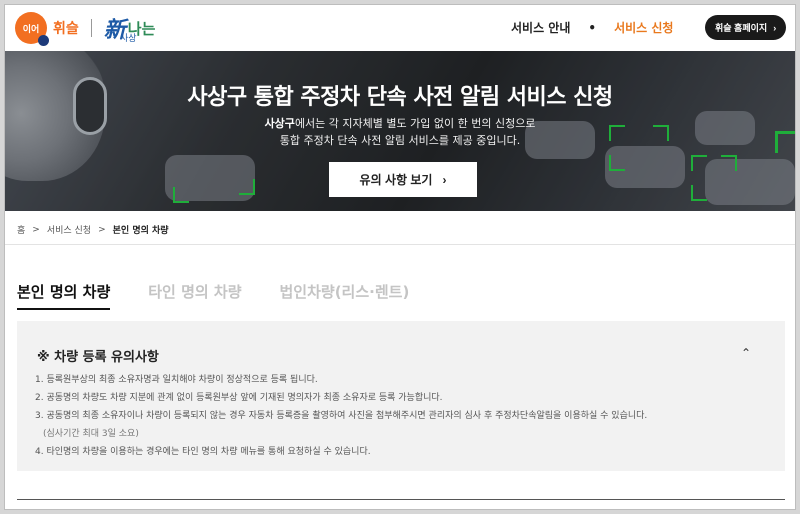  What do you see at coordinates (91, 434) in the screenshot?
I see `notice-item-sub: (심사기간 최대 3일 소요)` at bounding box center [91, 434].